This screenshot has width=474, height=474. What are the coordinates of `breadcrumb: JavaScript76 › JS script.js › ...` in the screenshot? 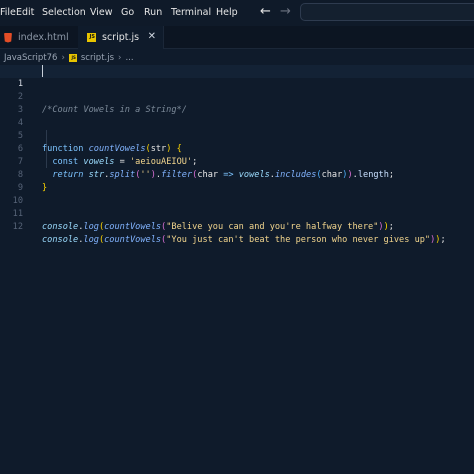 It's located at (237, 57).